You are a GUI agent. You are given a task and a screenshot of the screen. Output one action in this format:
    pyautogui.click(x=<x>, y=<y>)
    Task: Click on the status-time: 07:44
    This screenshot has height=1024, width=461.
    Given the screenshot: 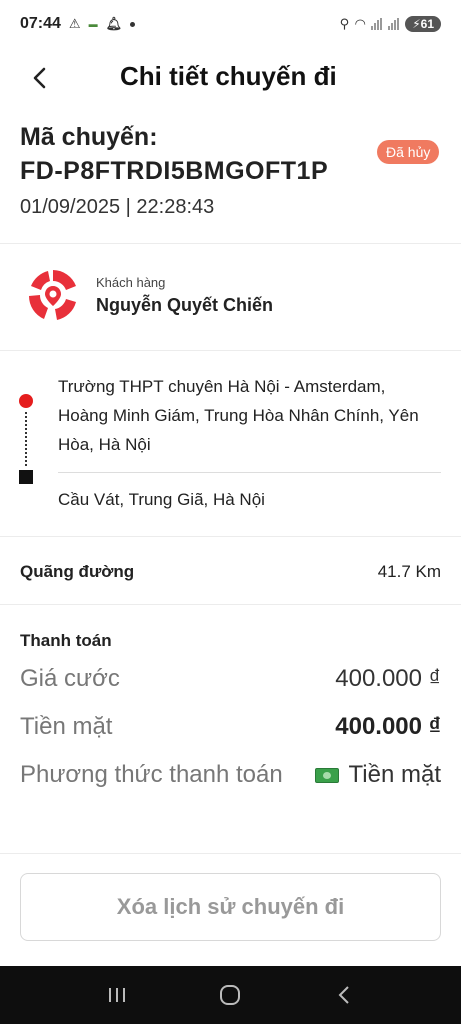 What is the action you would take?
    pyautogui.click(x=40, y=23)
    